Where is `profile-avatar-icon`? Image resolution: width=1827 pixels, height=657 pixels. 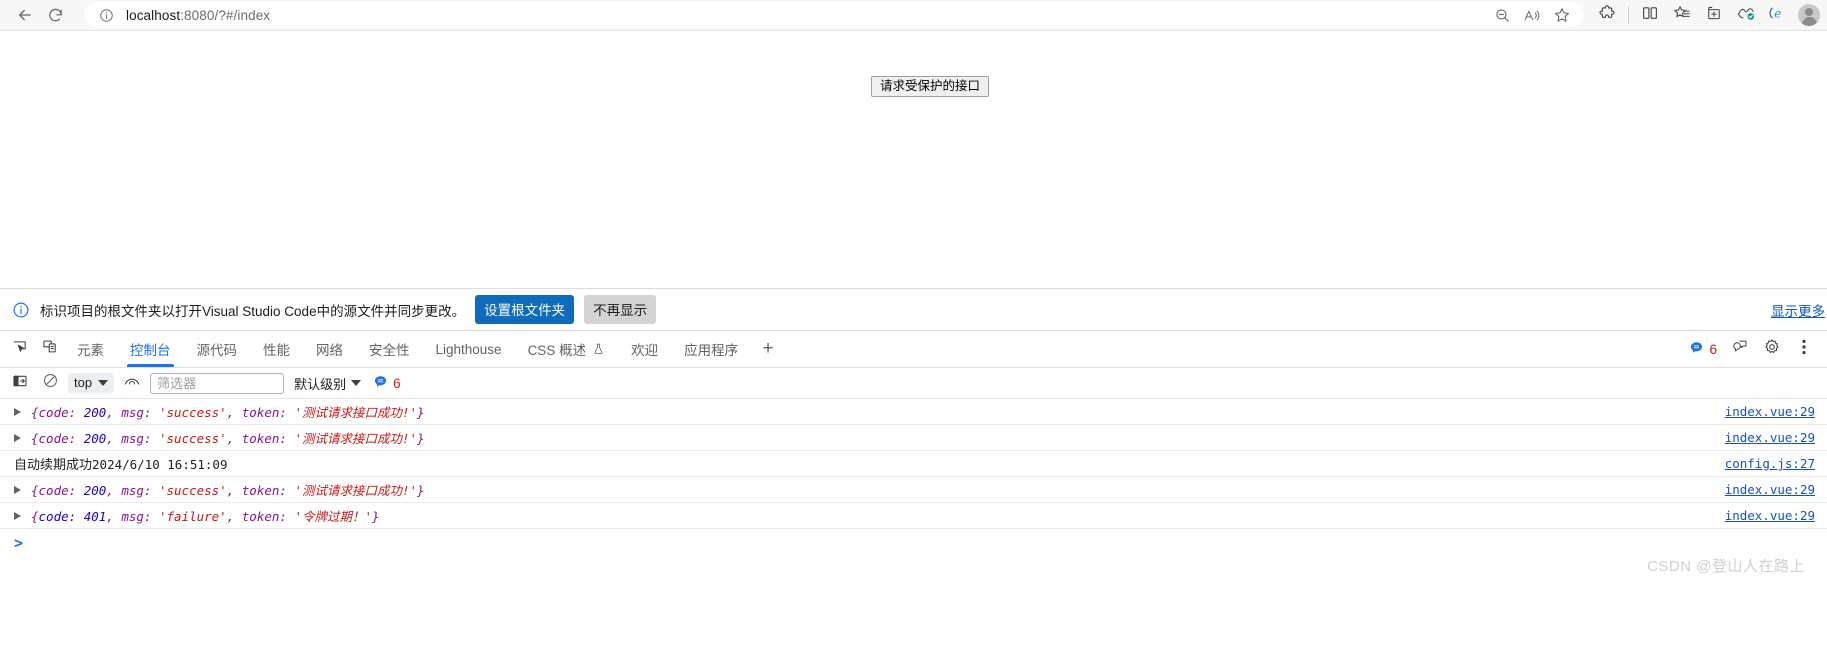 profile-avatar-icon is located at coordinates (1809, 15).